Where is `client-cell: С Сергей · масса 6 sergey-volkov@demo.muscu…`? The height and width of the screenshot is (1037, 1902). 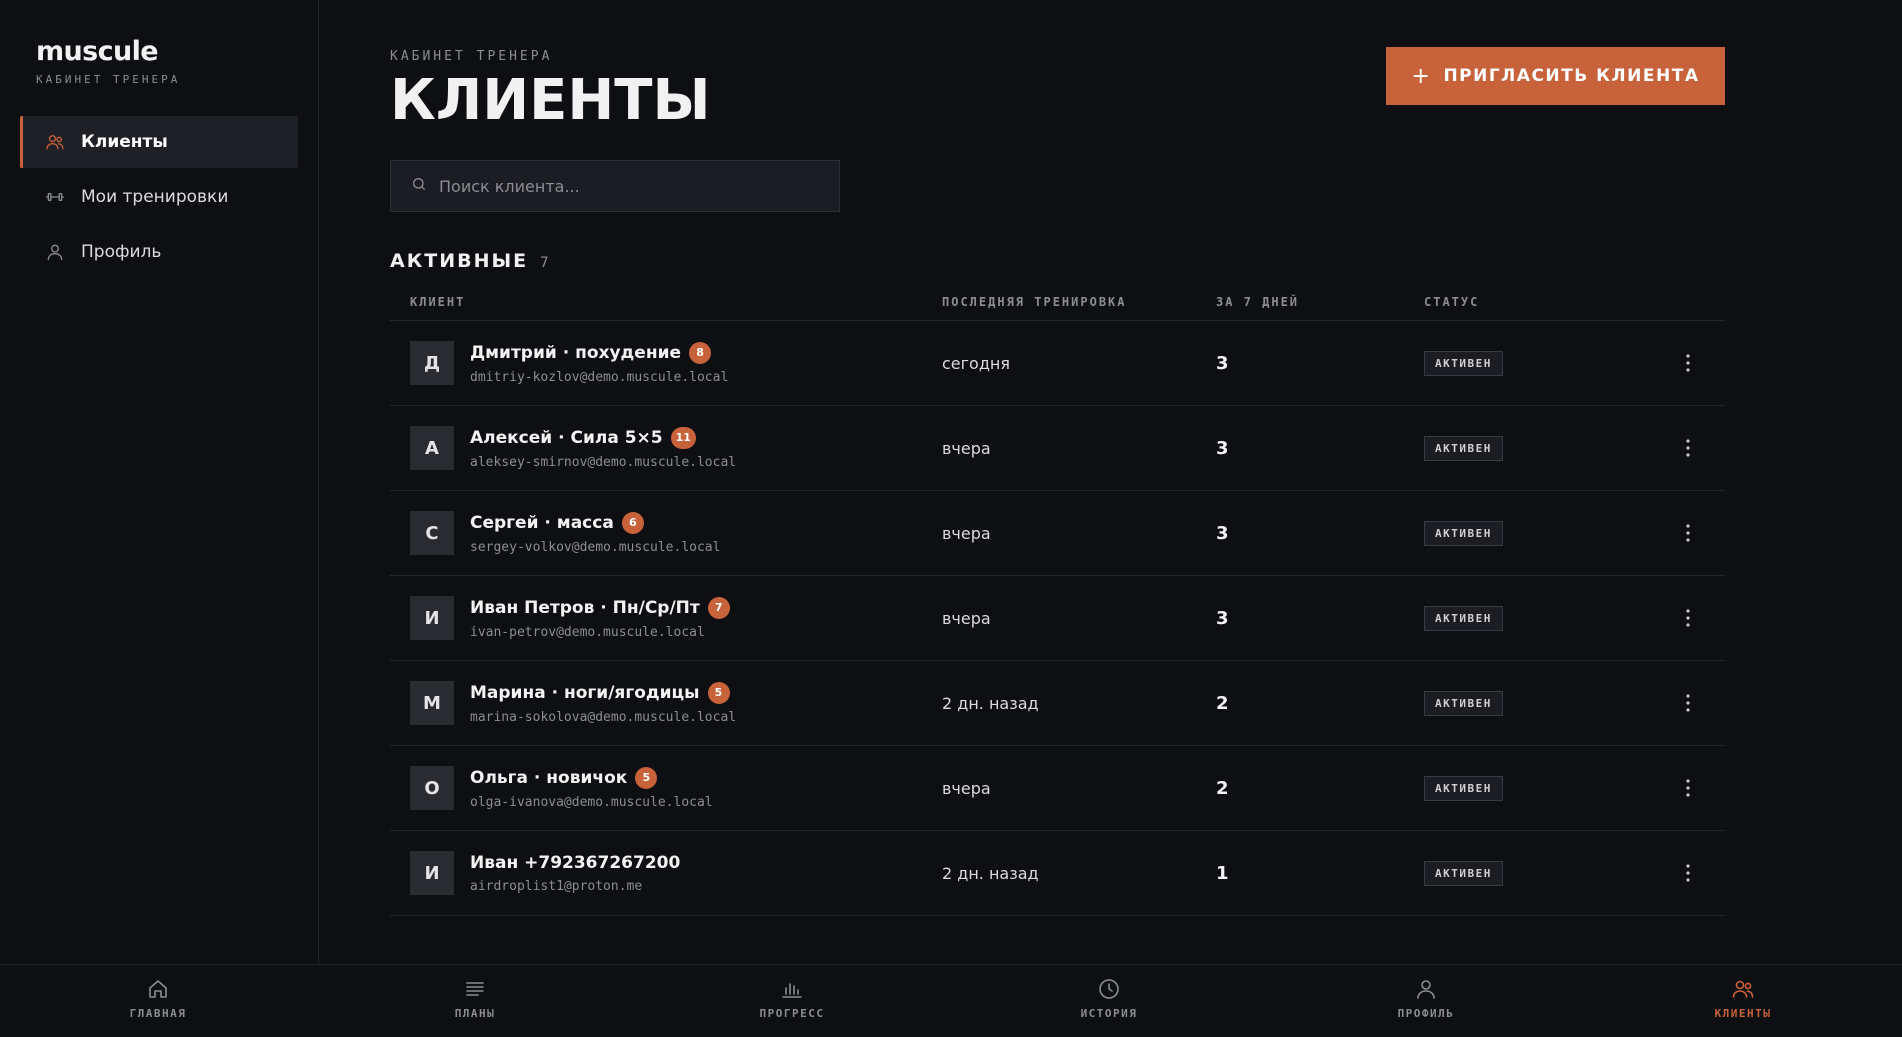
client-cell: С Сергей · масса 6 sergey-volkov@demo.muscu… is located at coordinates (666, 533).